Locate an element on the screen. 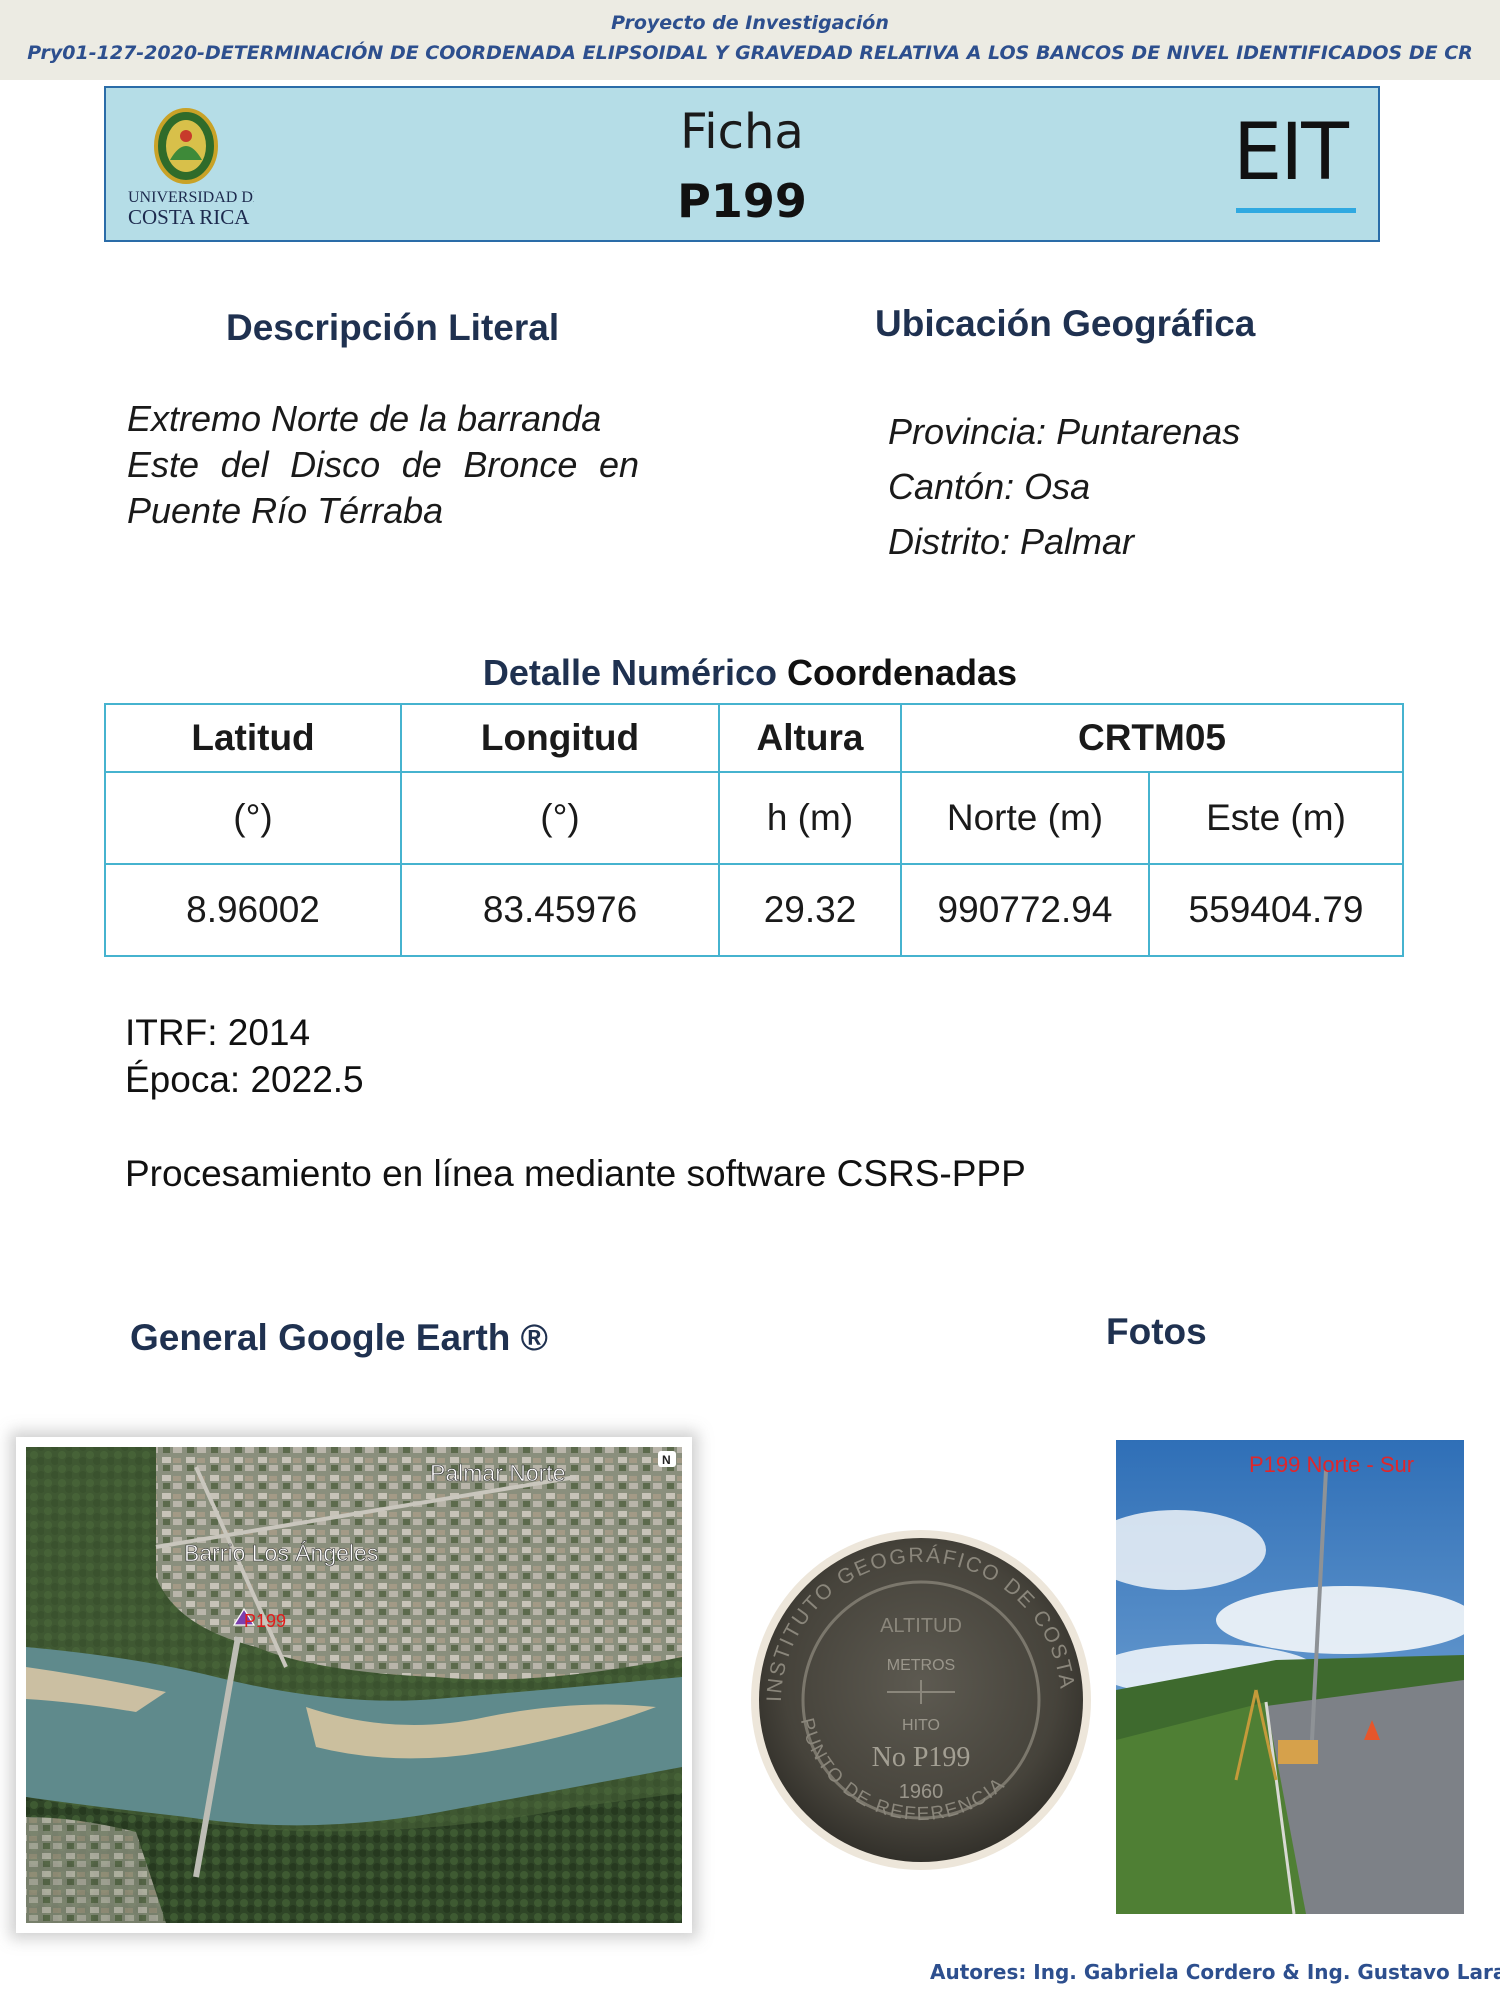 The width and height of the screenshot is (1500, 2000). unit-latitud: (°) is located at coordinates (253, 818).